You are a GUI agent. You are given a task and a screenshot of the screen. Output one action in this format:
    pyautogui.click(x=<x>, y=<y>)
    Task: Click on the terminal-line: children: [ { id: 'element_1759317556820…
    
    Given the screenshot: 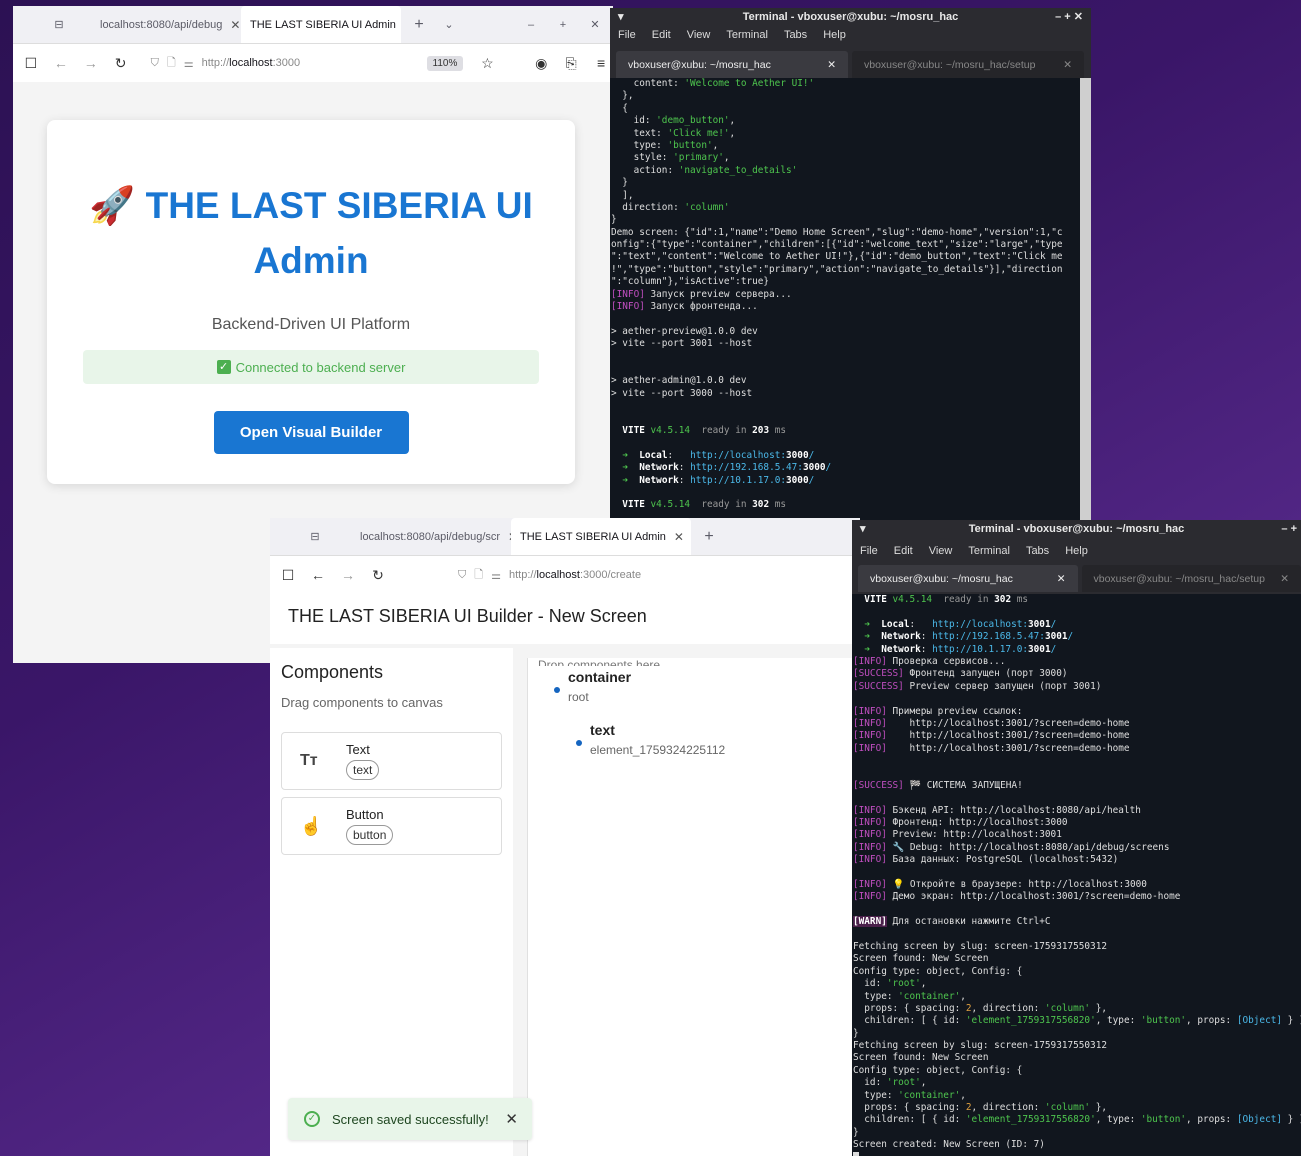 What is the action you would take?
    pyautogui.click(x=1077, y=1120)
    